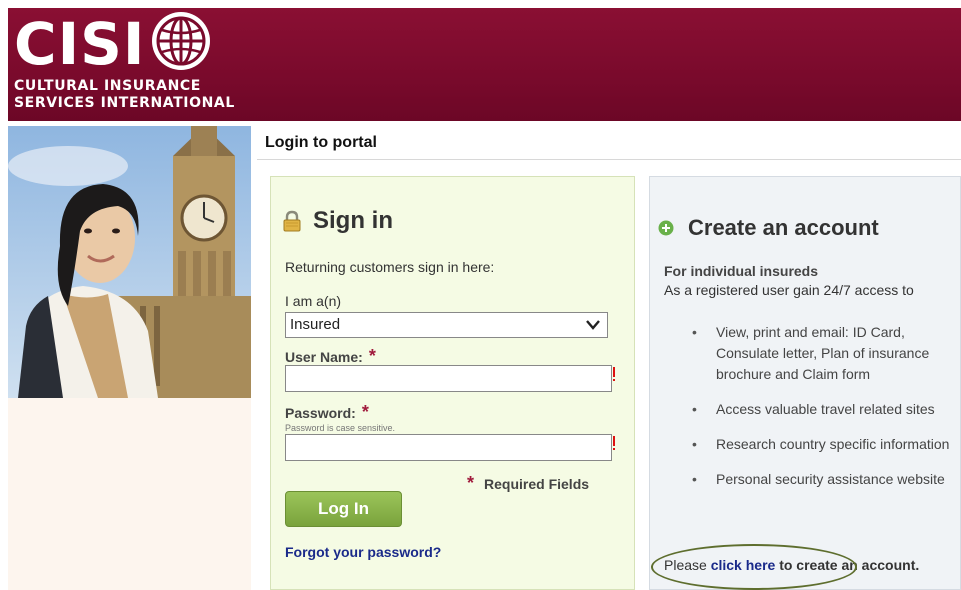 This screenshot has height=590, width=961. Describe the element at coordinates (666, 228) in the screenshot. I see `plus-circle-icon` at that location.